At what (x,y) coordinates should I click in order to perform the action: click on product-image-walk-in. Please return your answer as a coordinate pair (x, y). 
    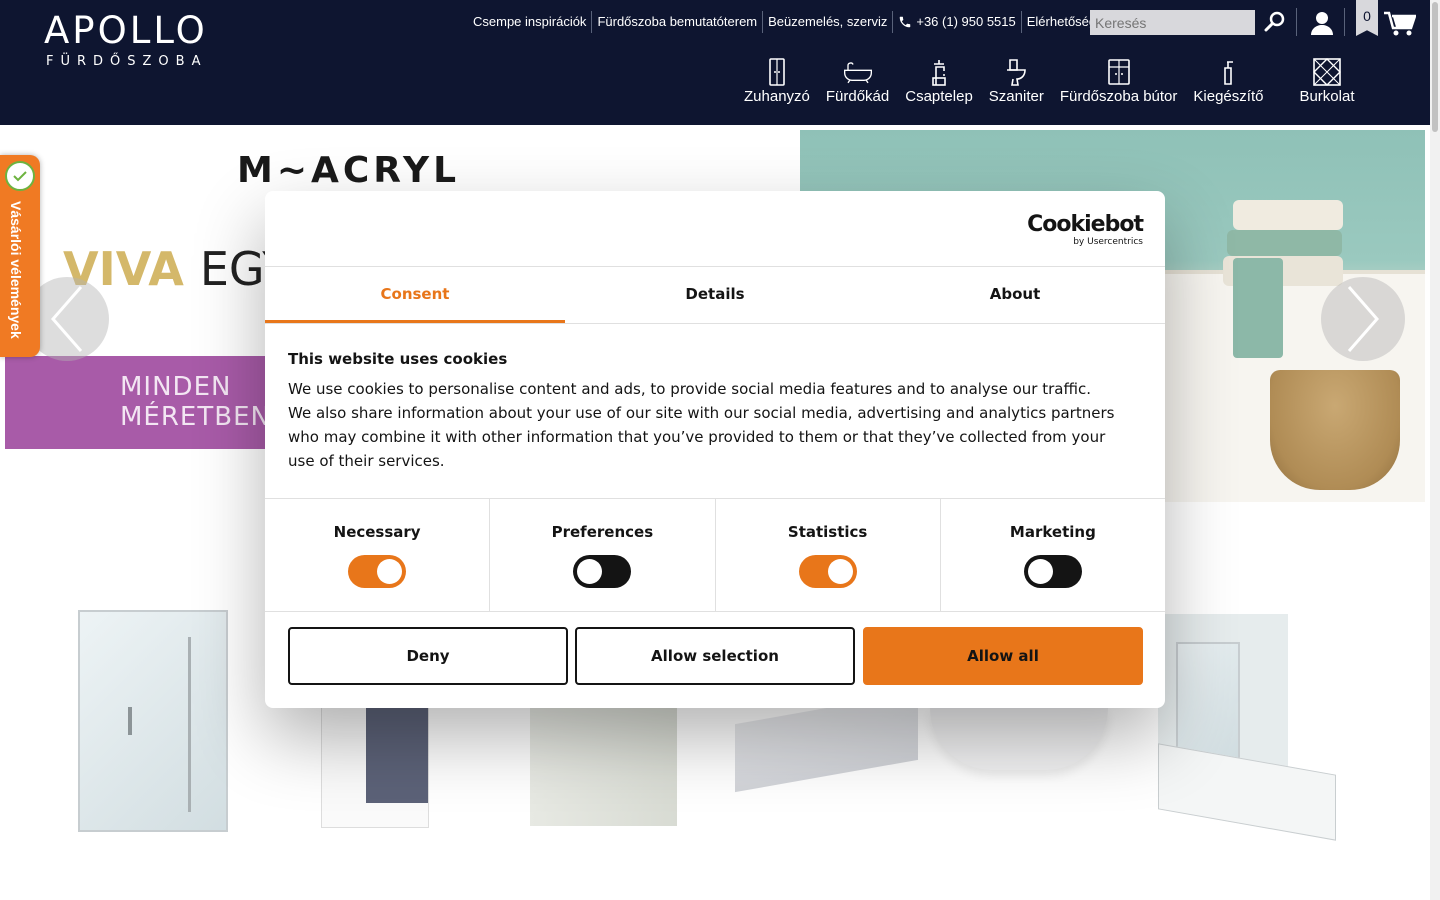
    Looking at the image, I should click on (603, 767).